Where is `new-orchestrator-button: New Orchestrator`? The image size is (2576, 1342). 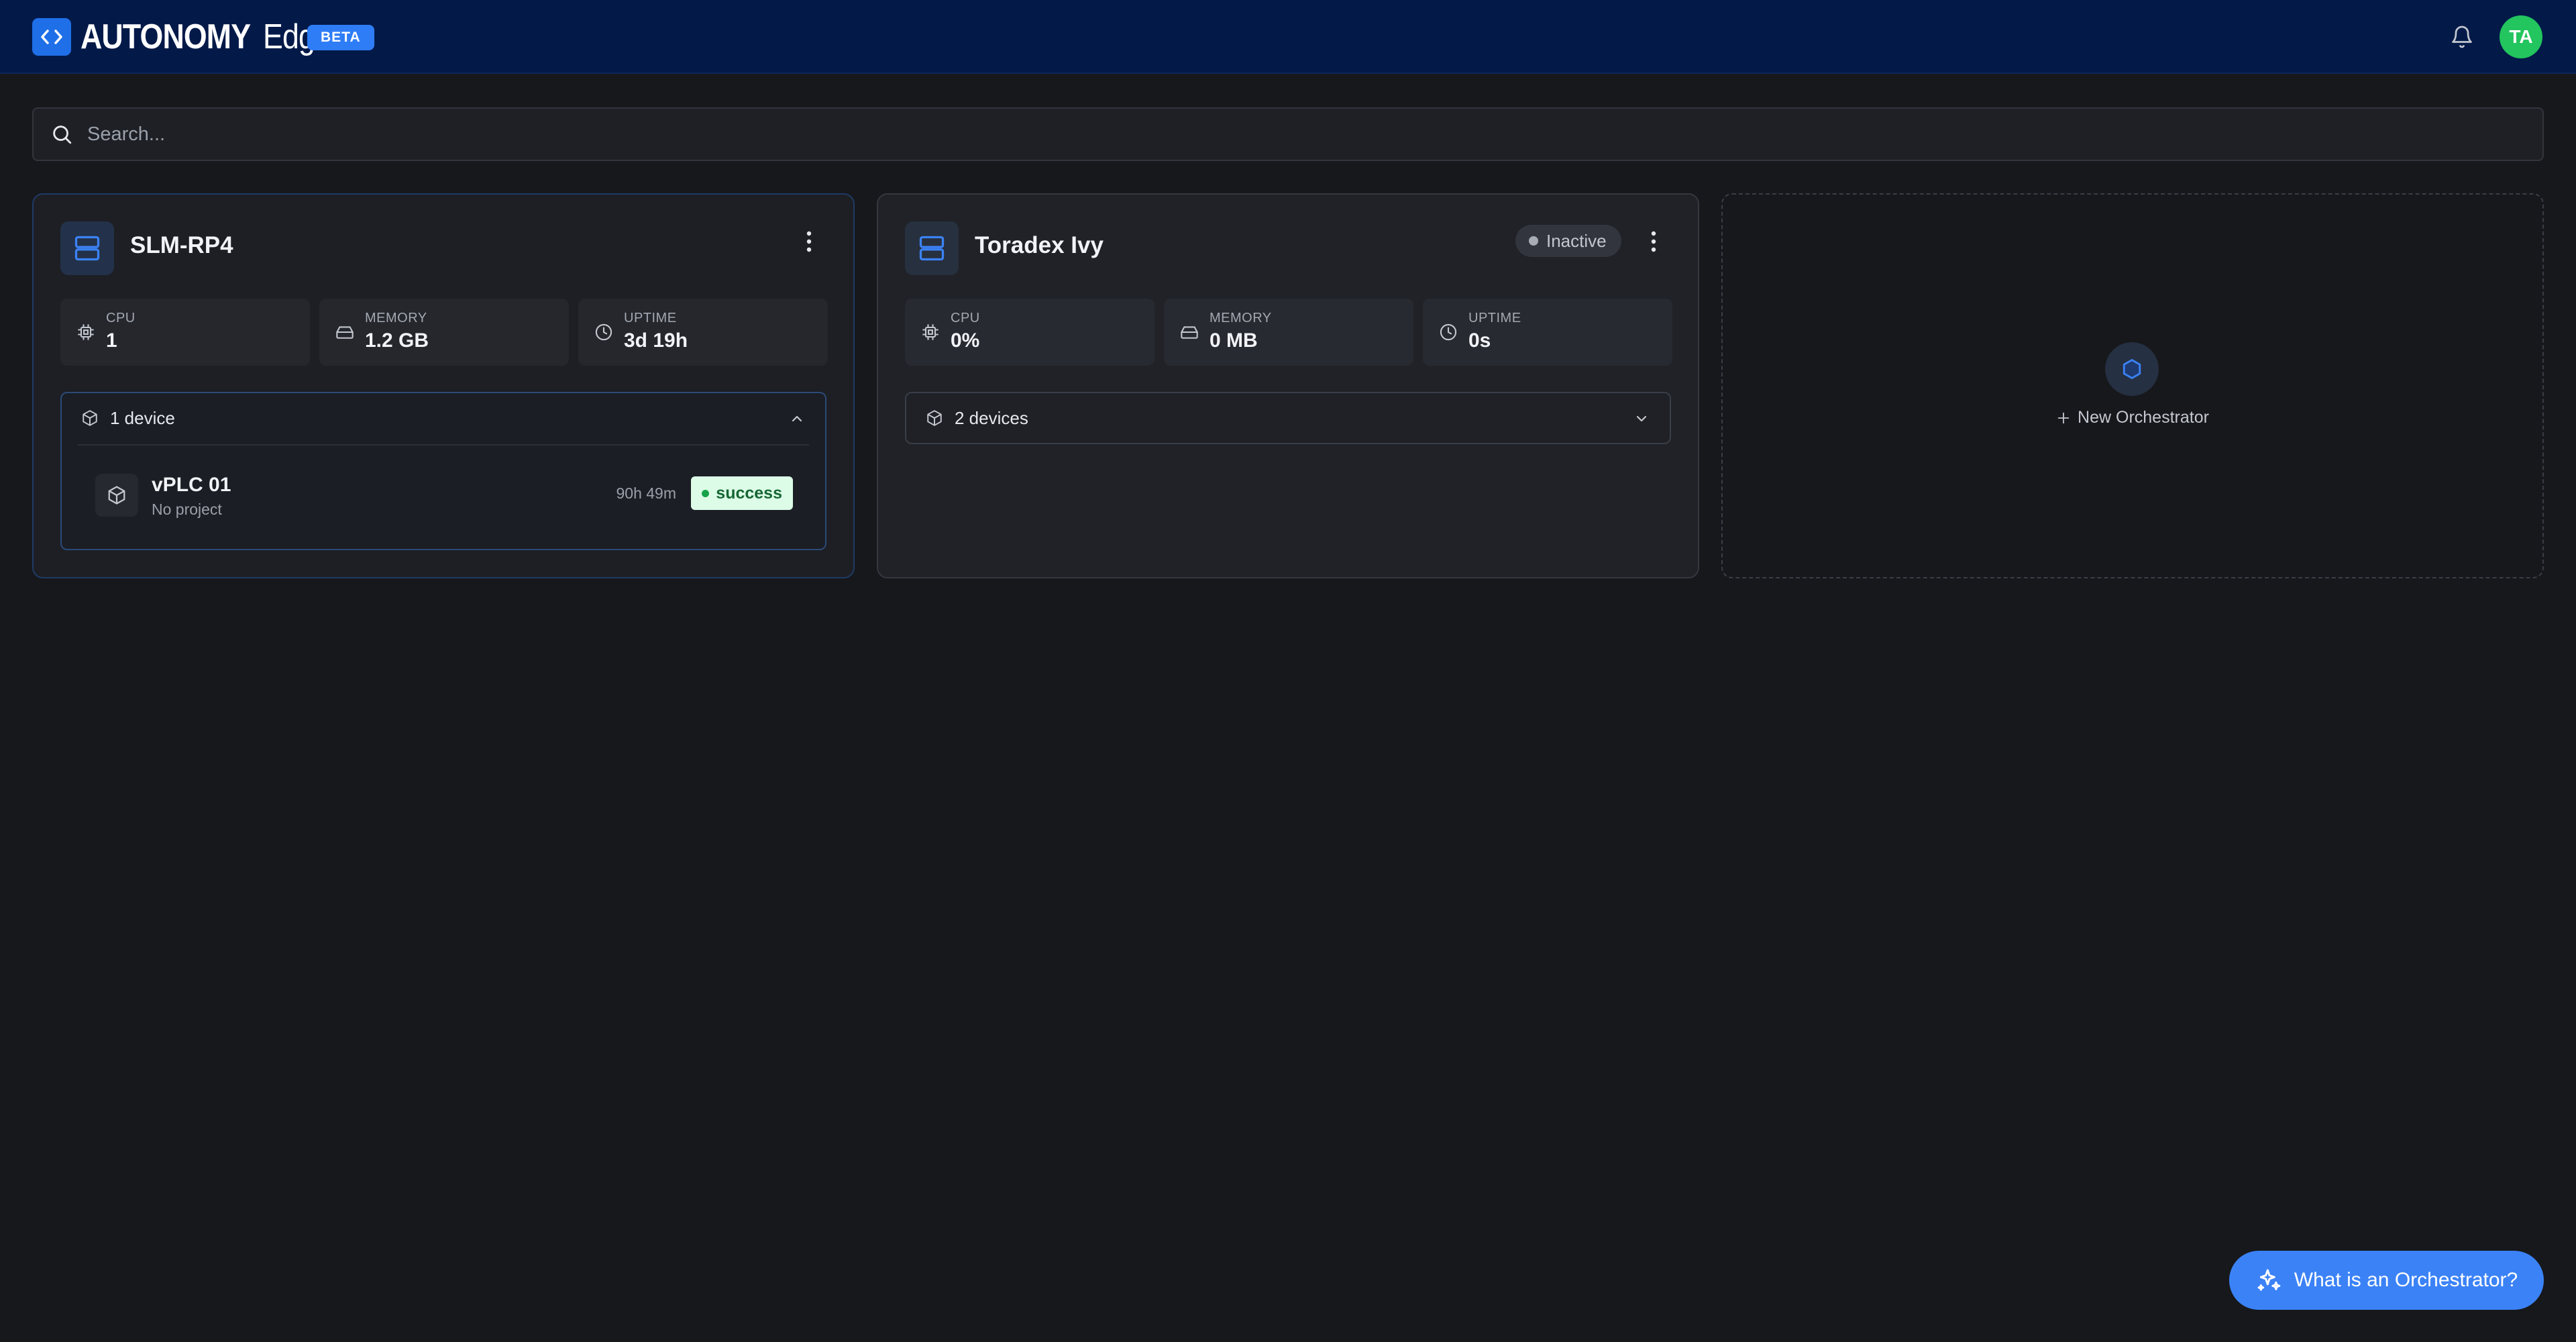
new-orchestrator-button: New Orchestrator is located at coordinates (2132, 418).